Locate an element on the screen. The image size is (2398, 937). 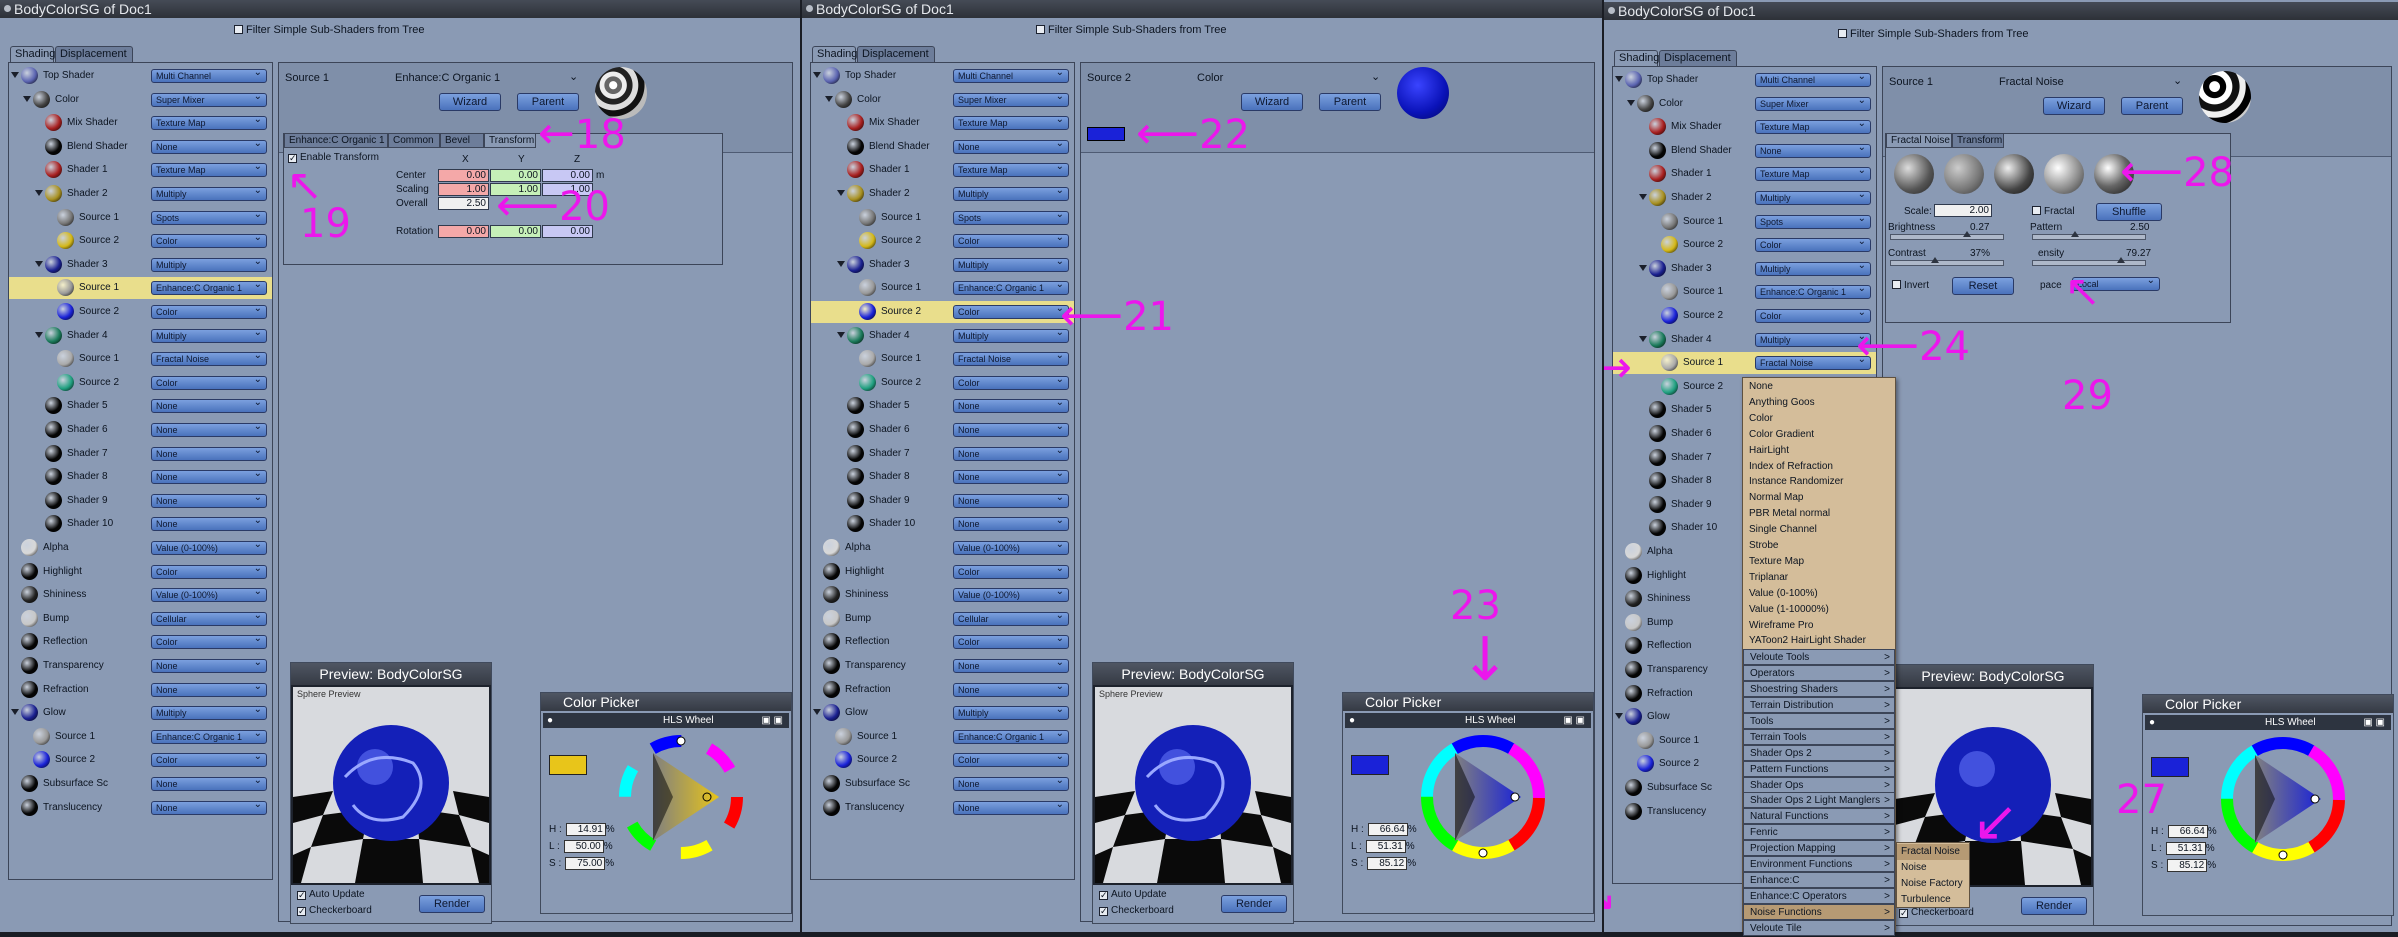
tab-displacement: Displacement is located at coordinates (94, 54).